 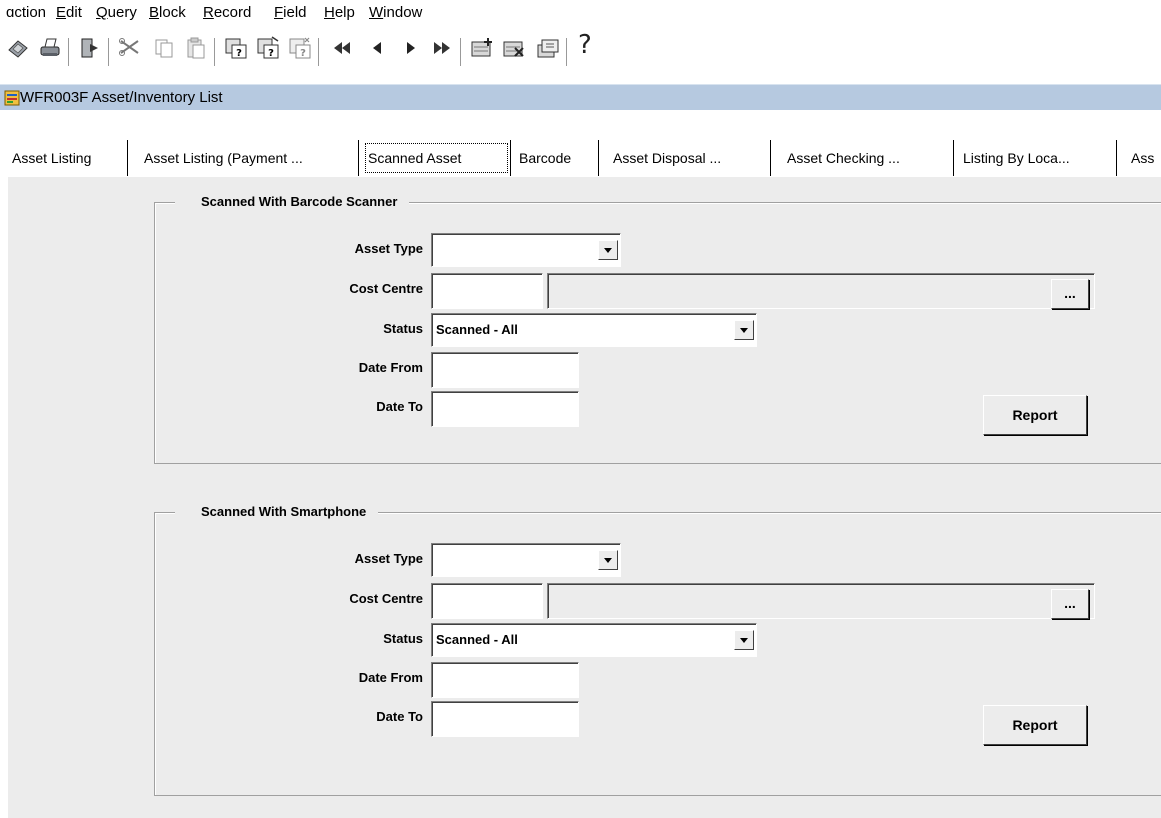 I want to click on last-record-icon, so click(x=442, y=48).